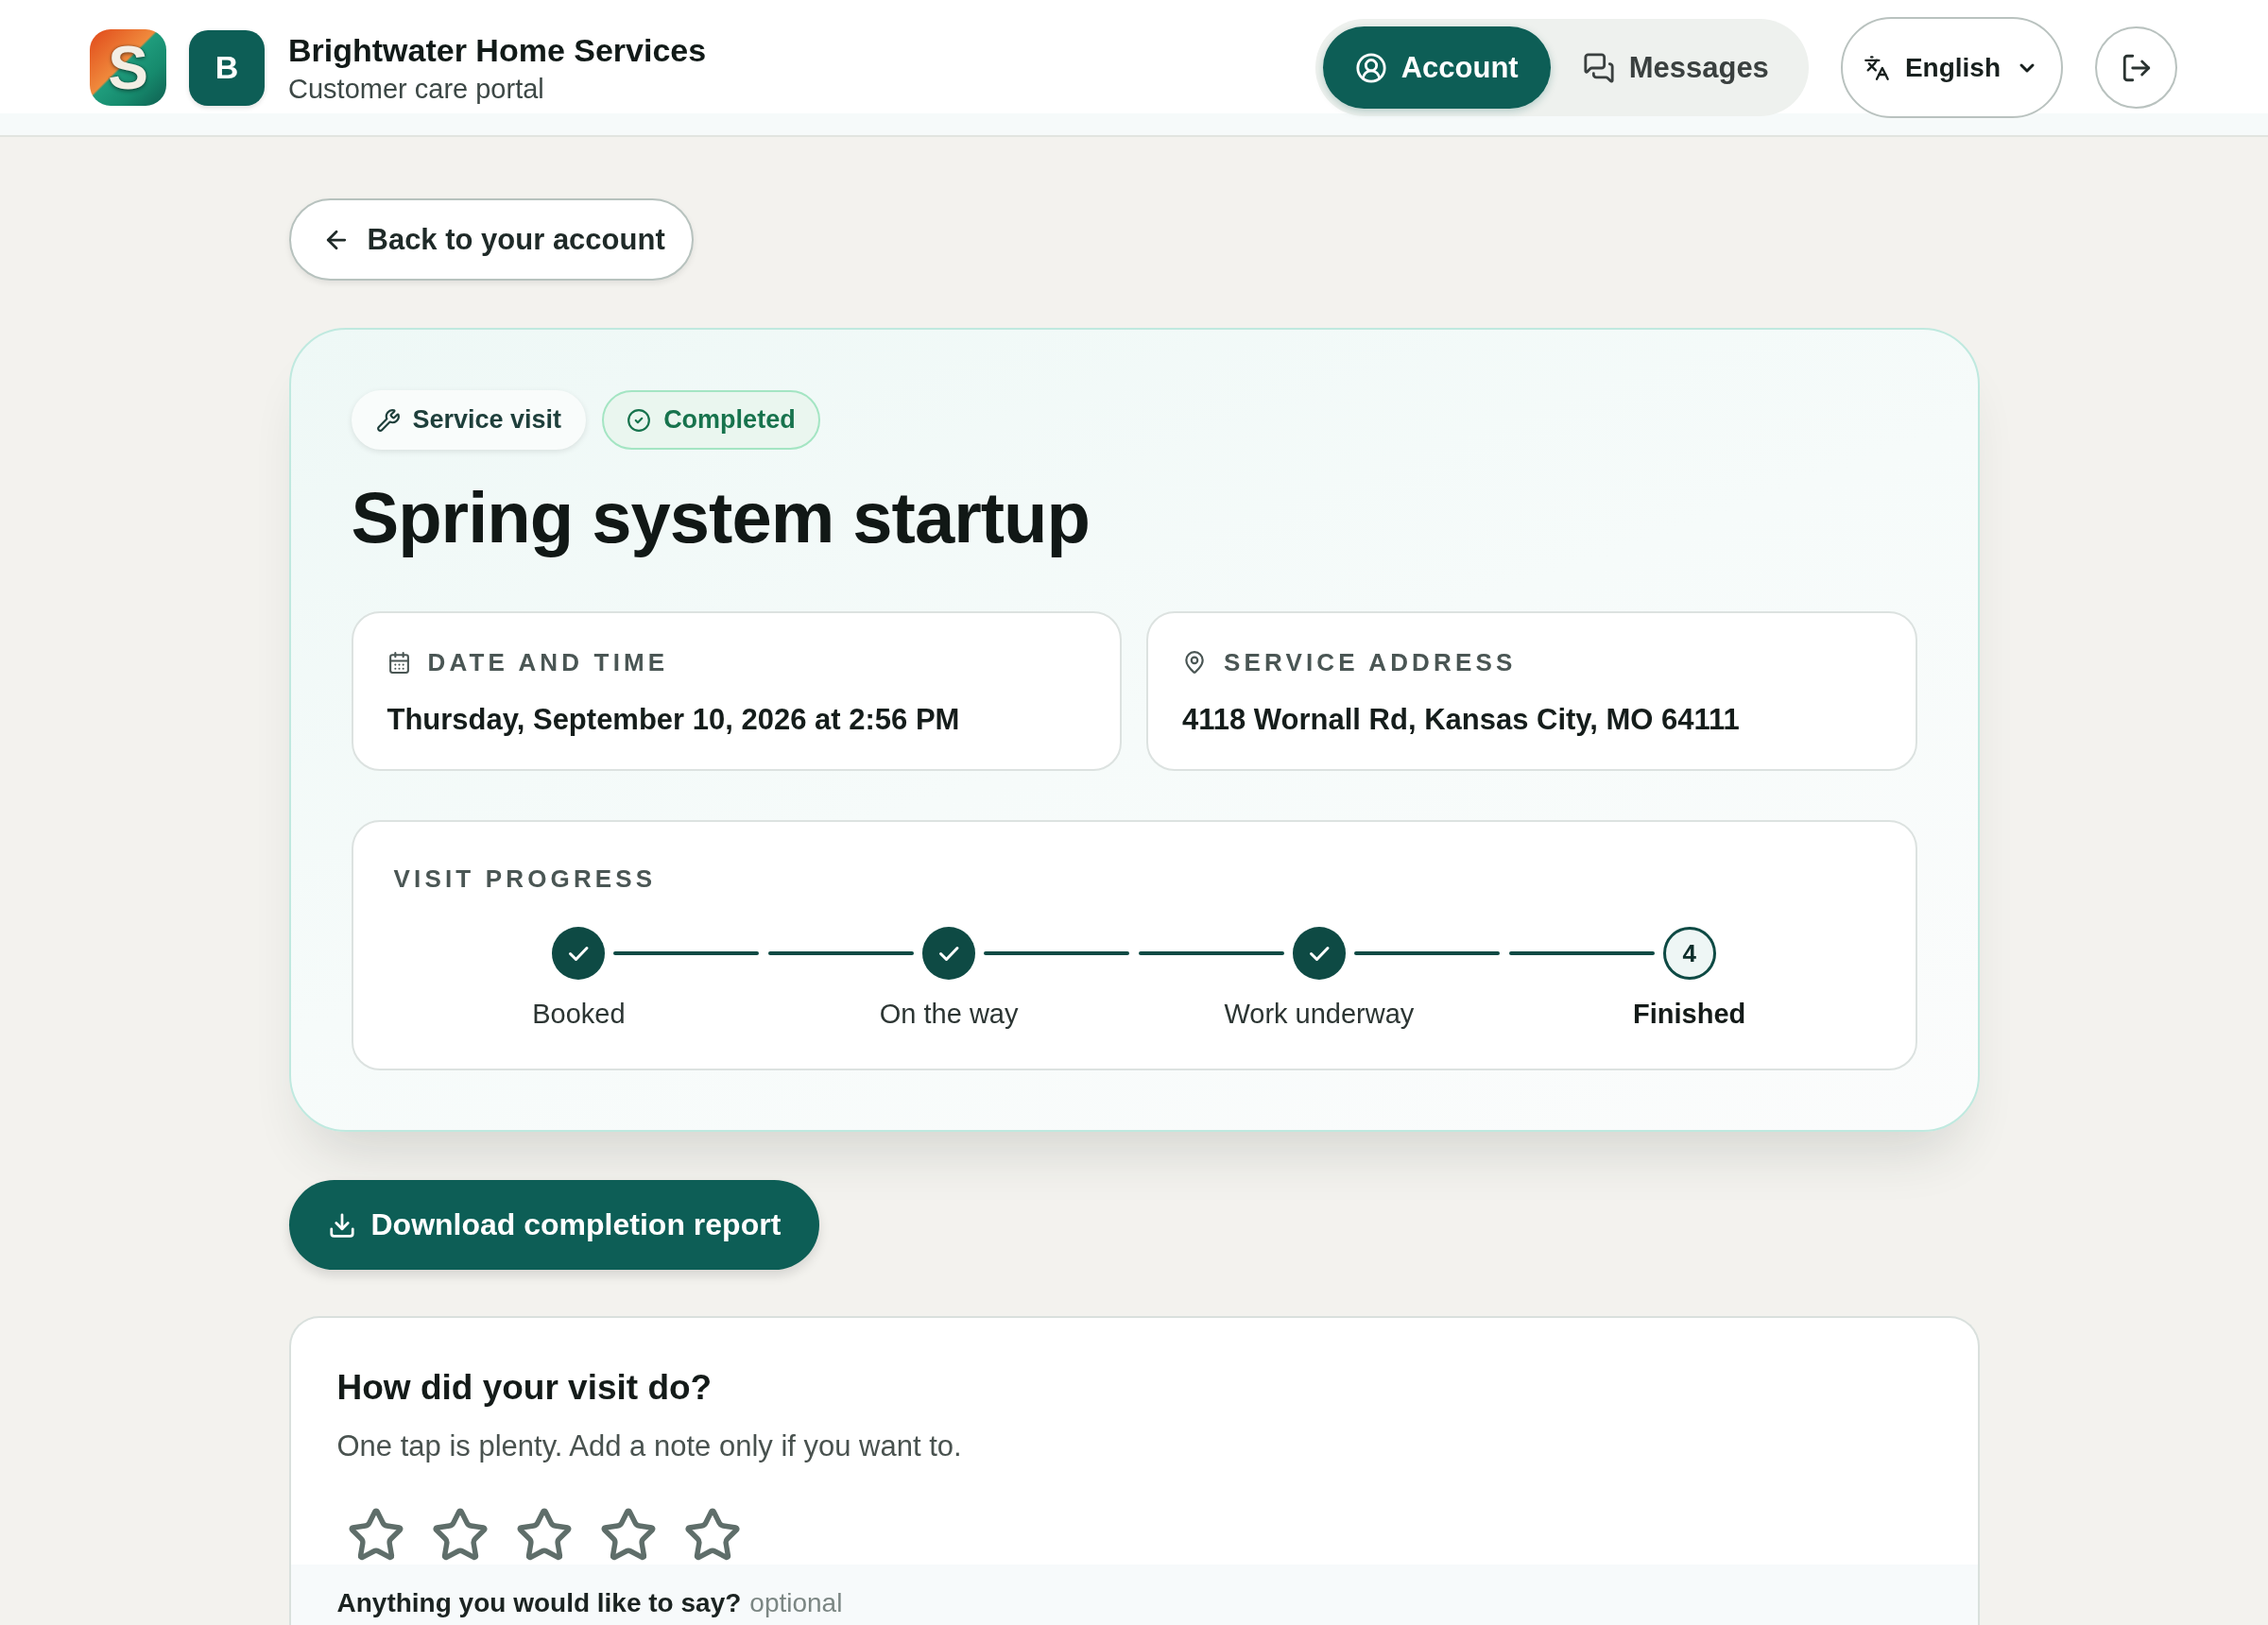 This screenshot has height=1625, width=2268. I want to click on portal-subtitle: Customer care portal, so click(416, 88).